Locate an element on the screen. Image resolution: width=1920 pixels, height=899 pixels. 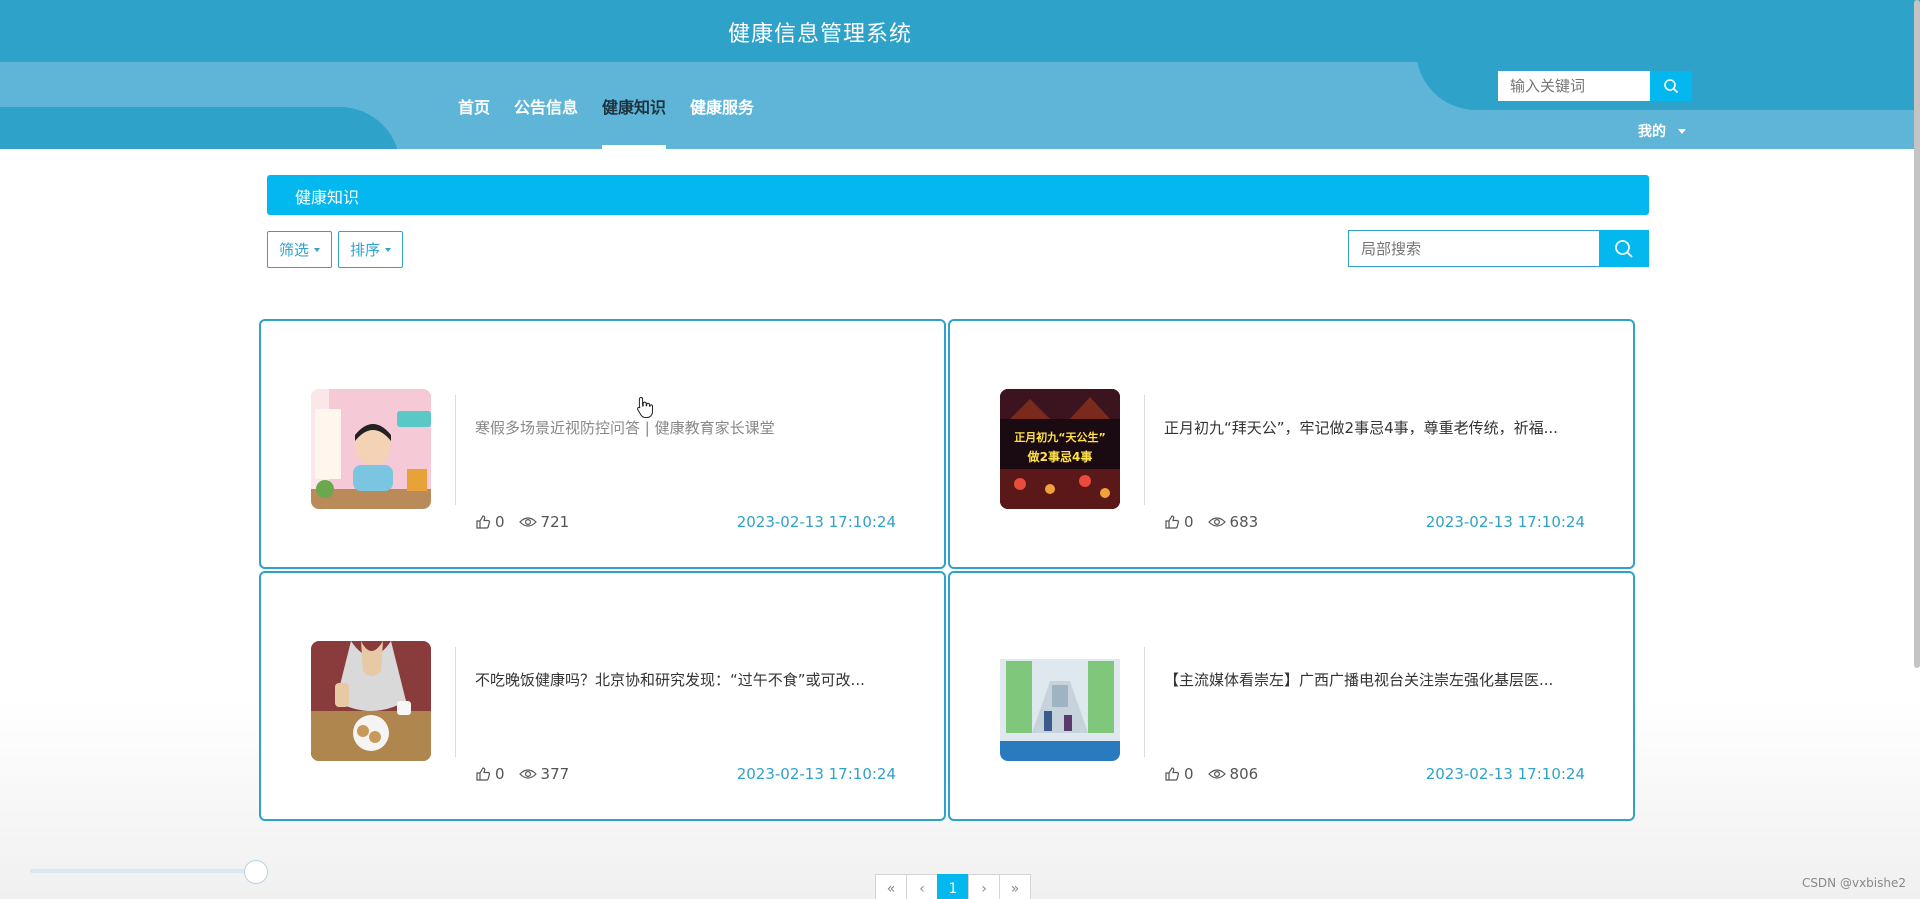
view-count: 377 is located at coordinates (544, 774).